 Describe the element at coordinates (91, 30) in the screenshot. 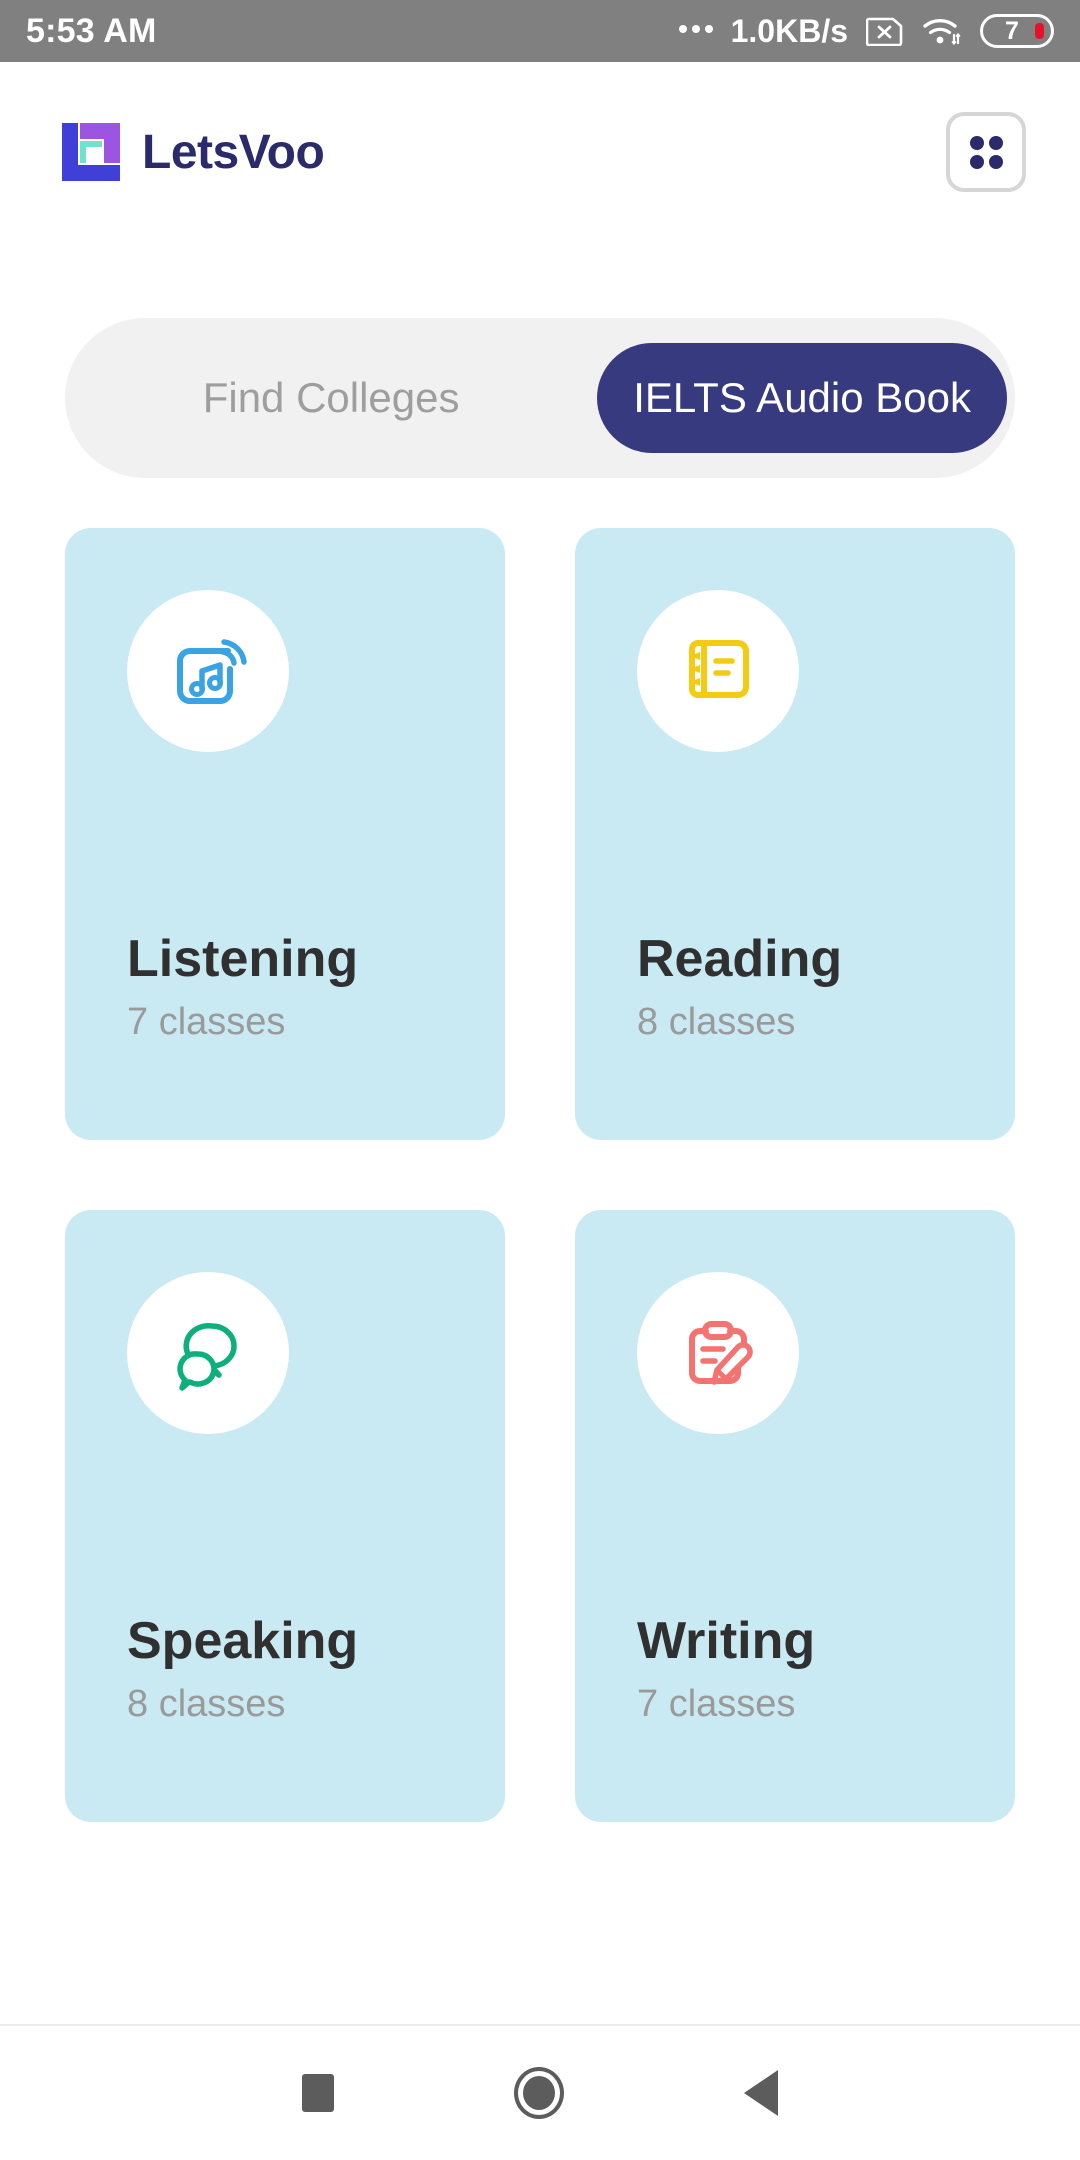

I see `status-clock: 5:53 AM` at that location.